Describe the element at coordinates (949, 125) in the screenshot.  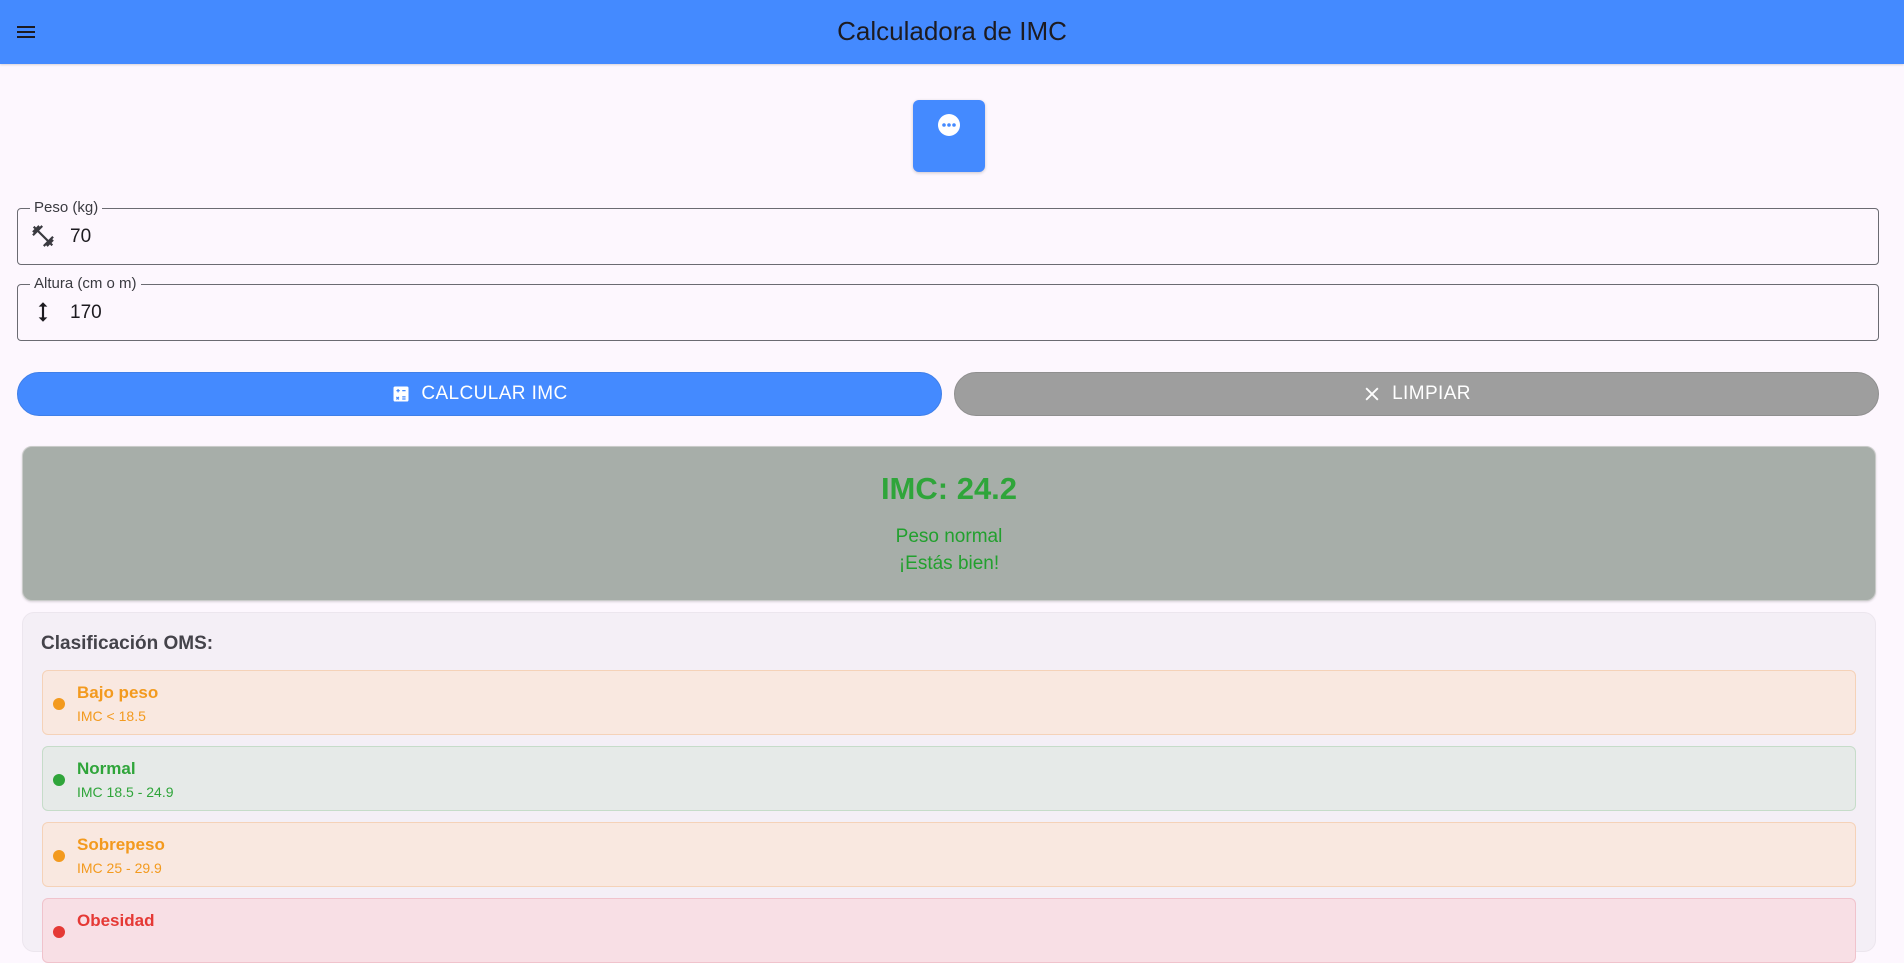
I see `more-horiz-circle-icon` at that location.